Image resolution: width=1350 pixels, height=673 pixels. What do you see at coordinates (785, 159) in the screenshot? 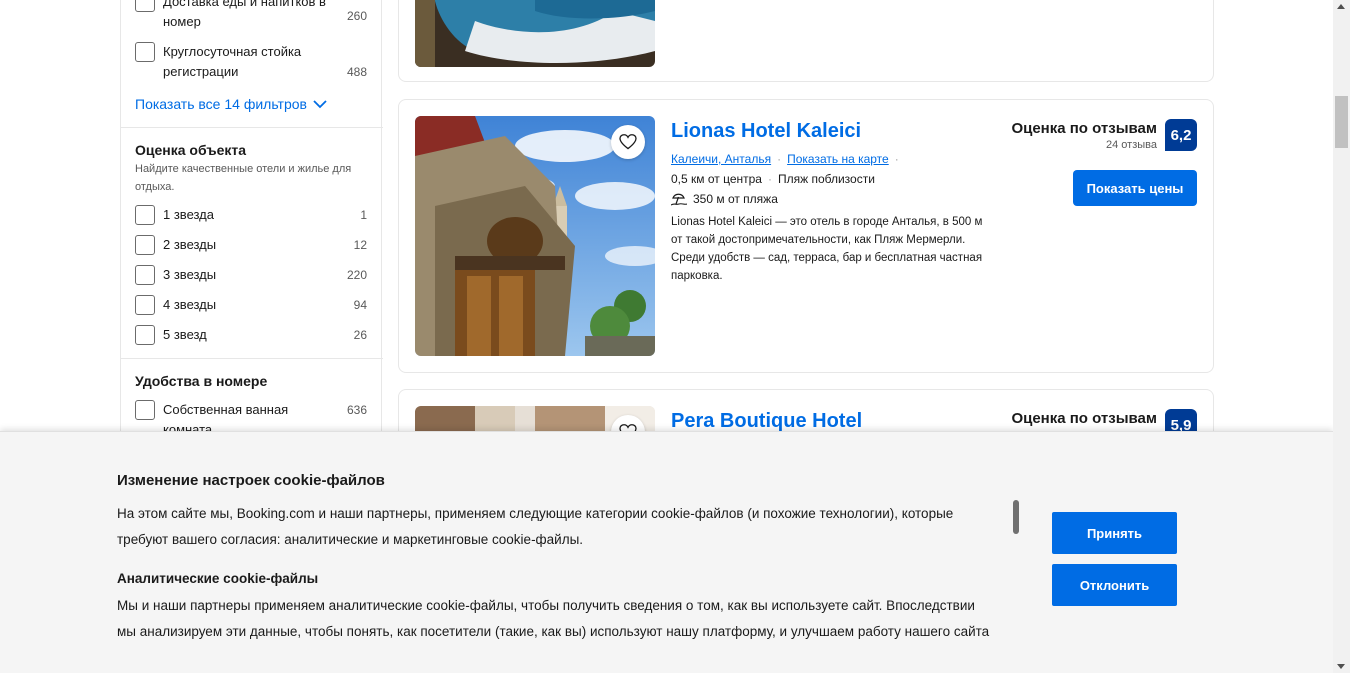
I see `hotel-location: Калеичи, Анталья · Показать на карте ·` at bounding box center [785, 159].